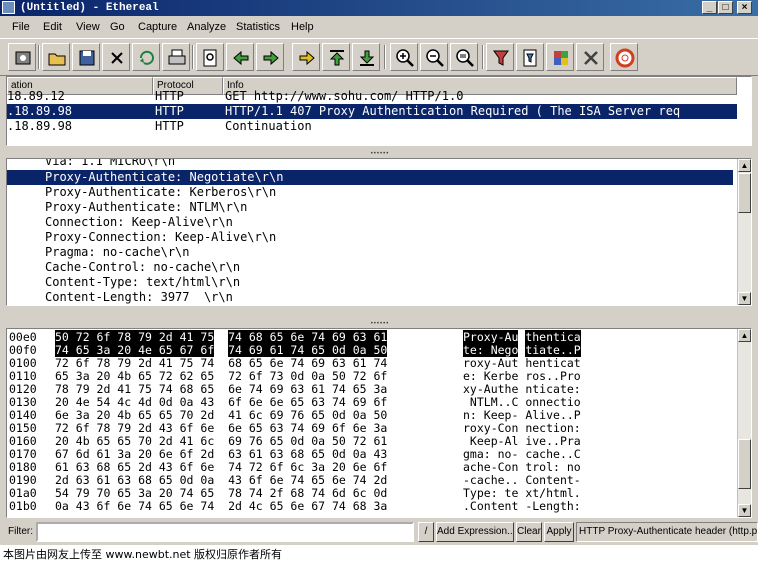  I want to click on hex-bytes-right: 6e 65 63 74 69 6f 6e 3a, so click(308, 428).